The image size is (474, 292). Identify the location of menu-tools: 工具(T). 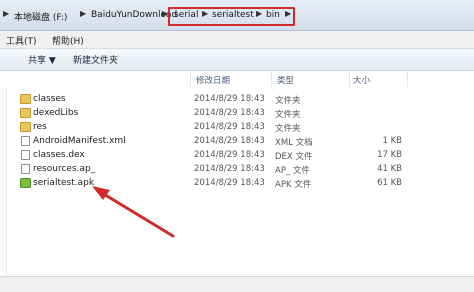
(21, 40).